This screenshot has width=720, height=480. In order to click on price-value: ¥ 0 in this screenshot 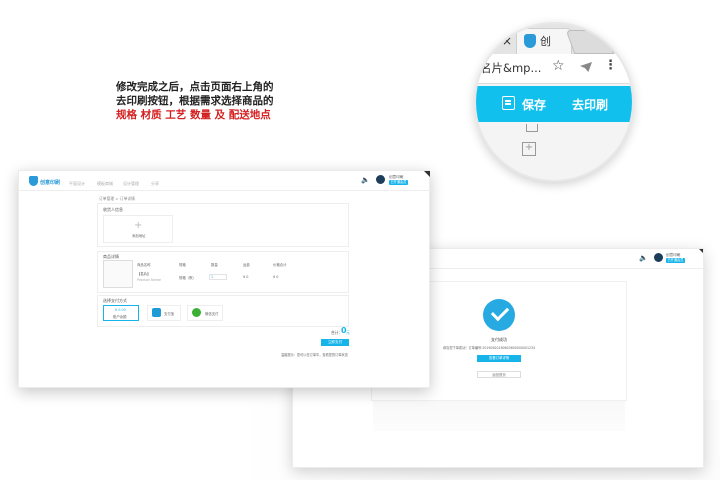, I will do `click(276, 277)`.